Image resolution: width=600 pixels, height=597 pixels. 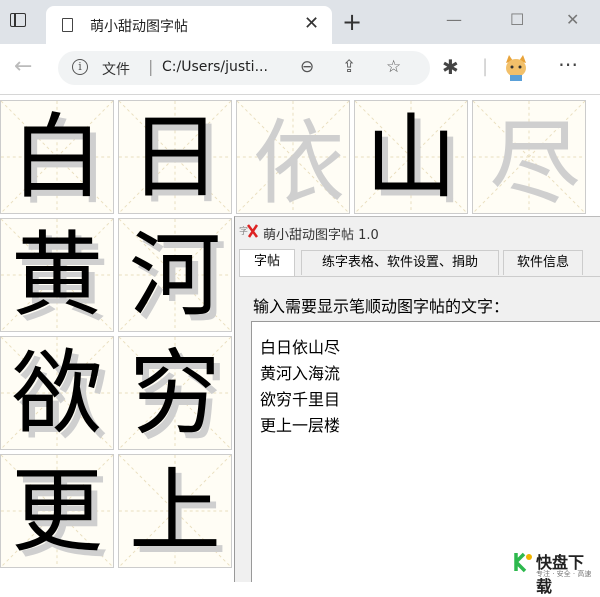 I want to click on character-shadow: 依, so click(x=298, y=162).